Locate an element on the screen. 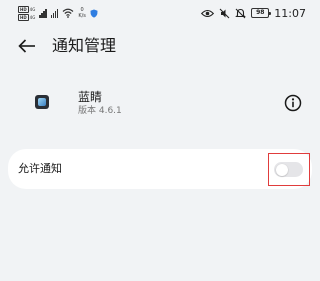 The height and width of the screenshot is (281, 320). network-speed: 0 K/s is located at coordinates (82, 13).